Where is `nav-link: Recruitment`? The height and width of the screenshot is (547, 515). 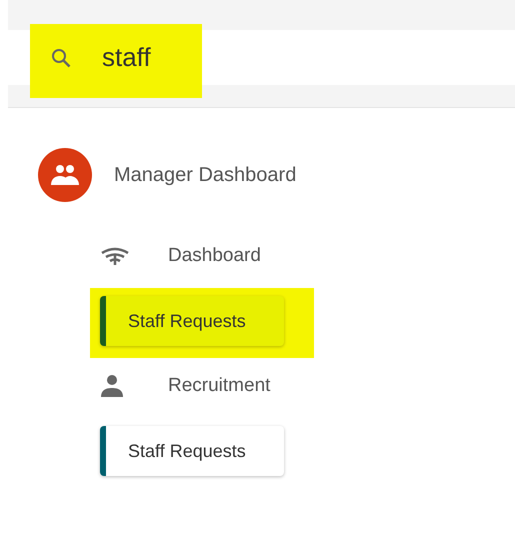
nav-link: Recruitment is located at coordinates (219, 386).